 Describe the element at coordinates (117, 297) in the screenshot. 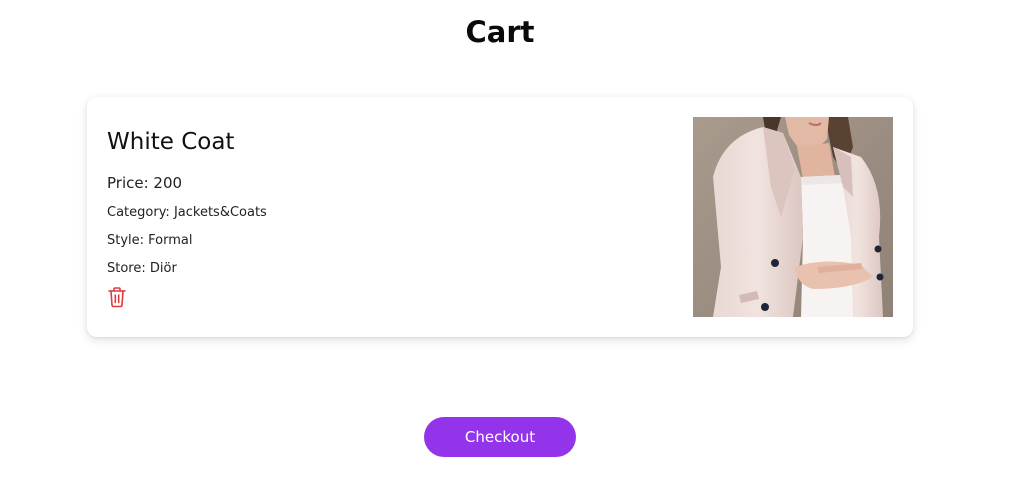

I see `trash-icon` at that location.